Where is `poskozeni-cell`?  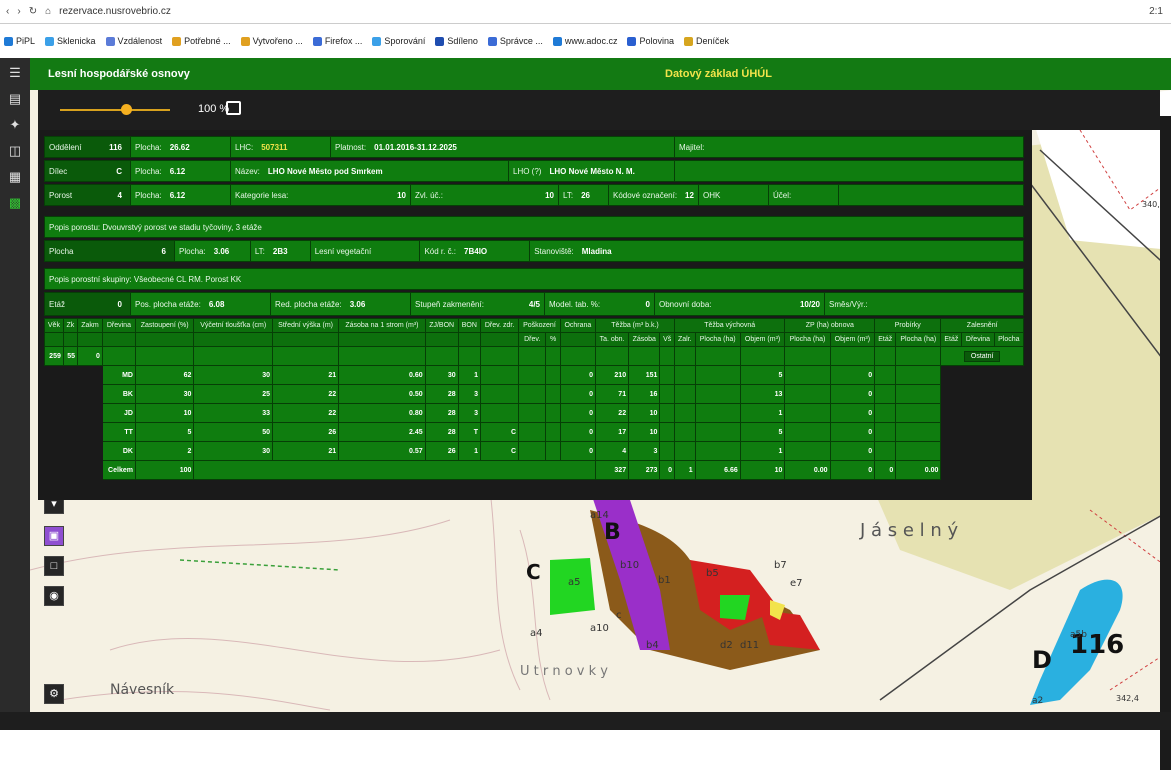 poskozeni-cell is located at coordinates (532, 432).